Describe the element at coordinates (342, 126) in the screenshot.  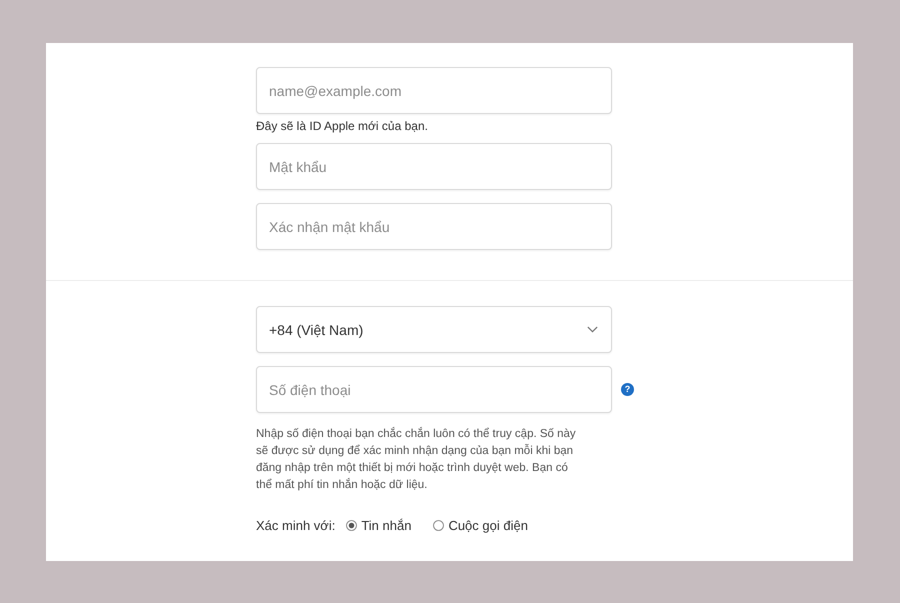
I see `email-hint: Đây sẽ là ID Apple mới của bạn.` at that location.